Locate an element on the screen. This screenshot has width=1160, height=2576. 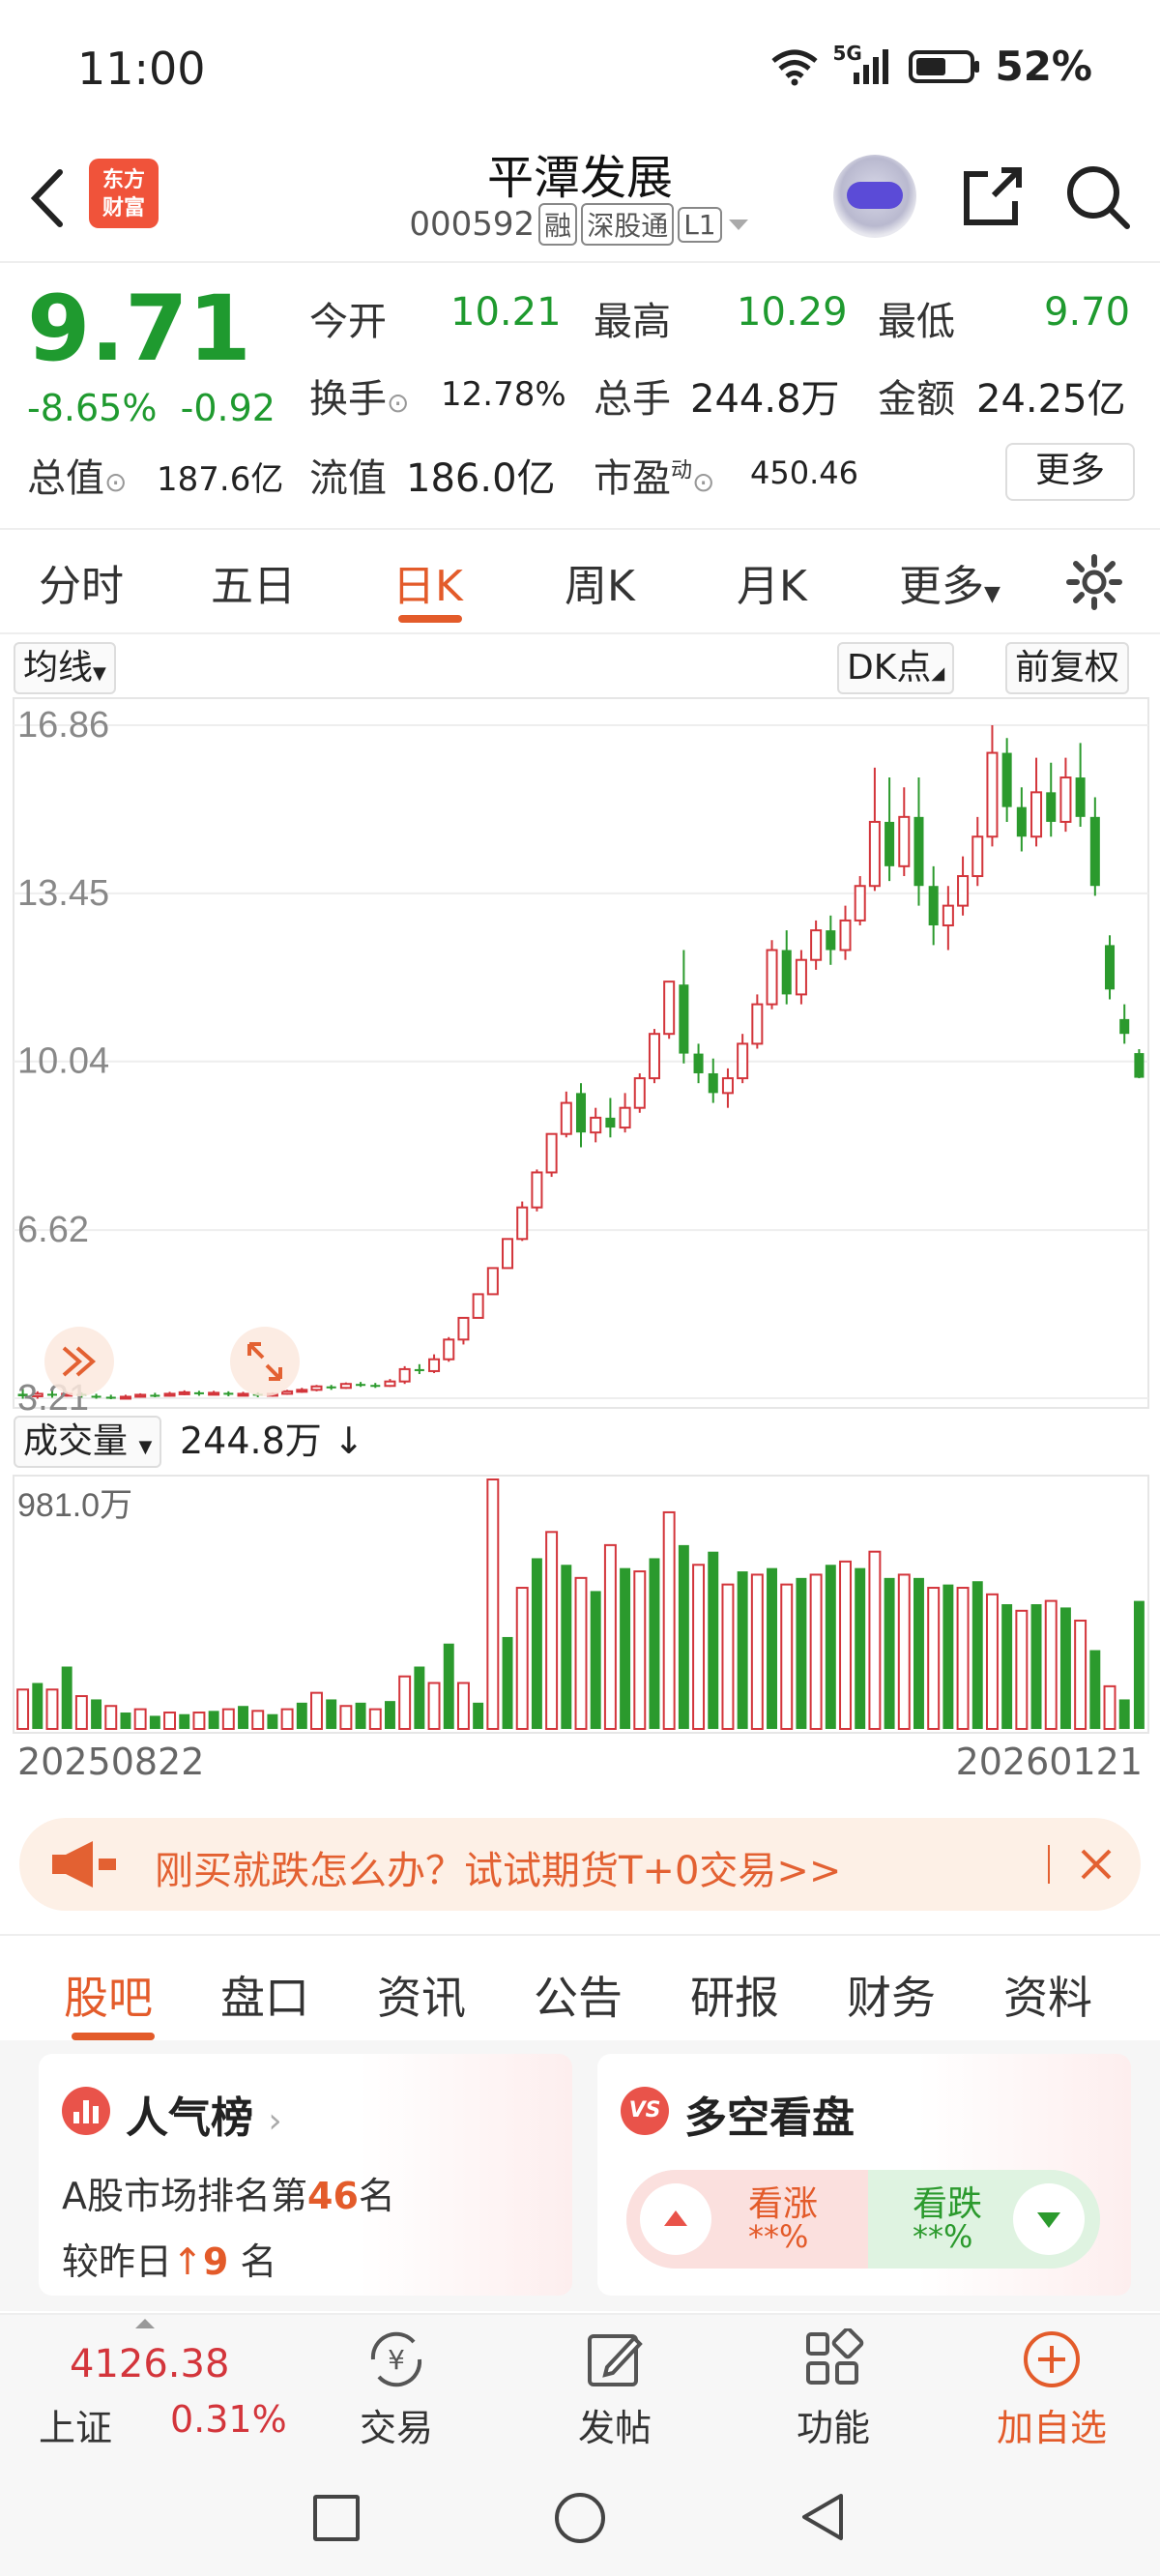
index-value: 4126.38 is located at coordinates (149, 2364).